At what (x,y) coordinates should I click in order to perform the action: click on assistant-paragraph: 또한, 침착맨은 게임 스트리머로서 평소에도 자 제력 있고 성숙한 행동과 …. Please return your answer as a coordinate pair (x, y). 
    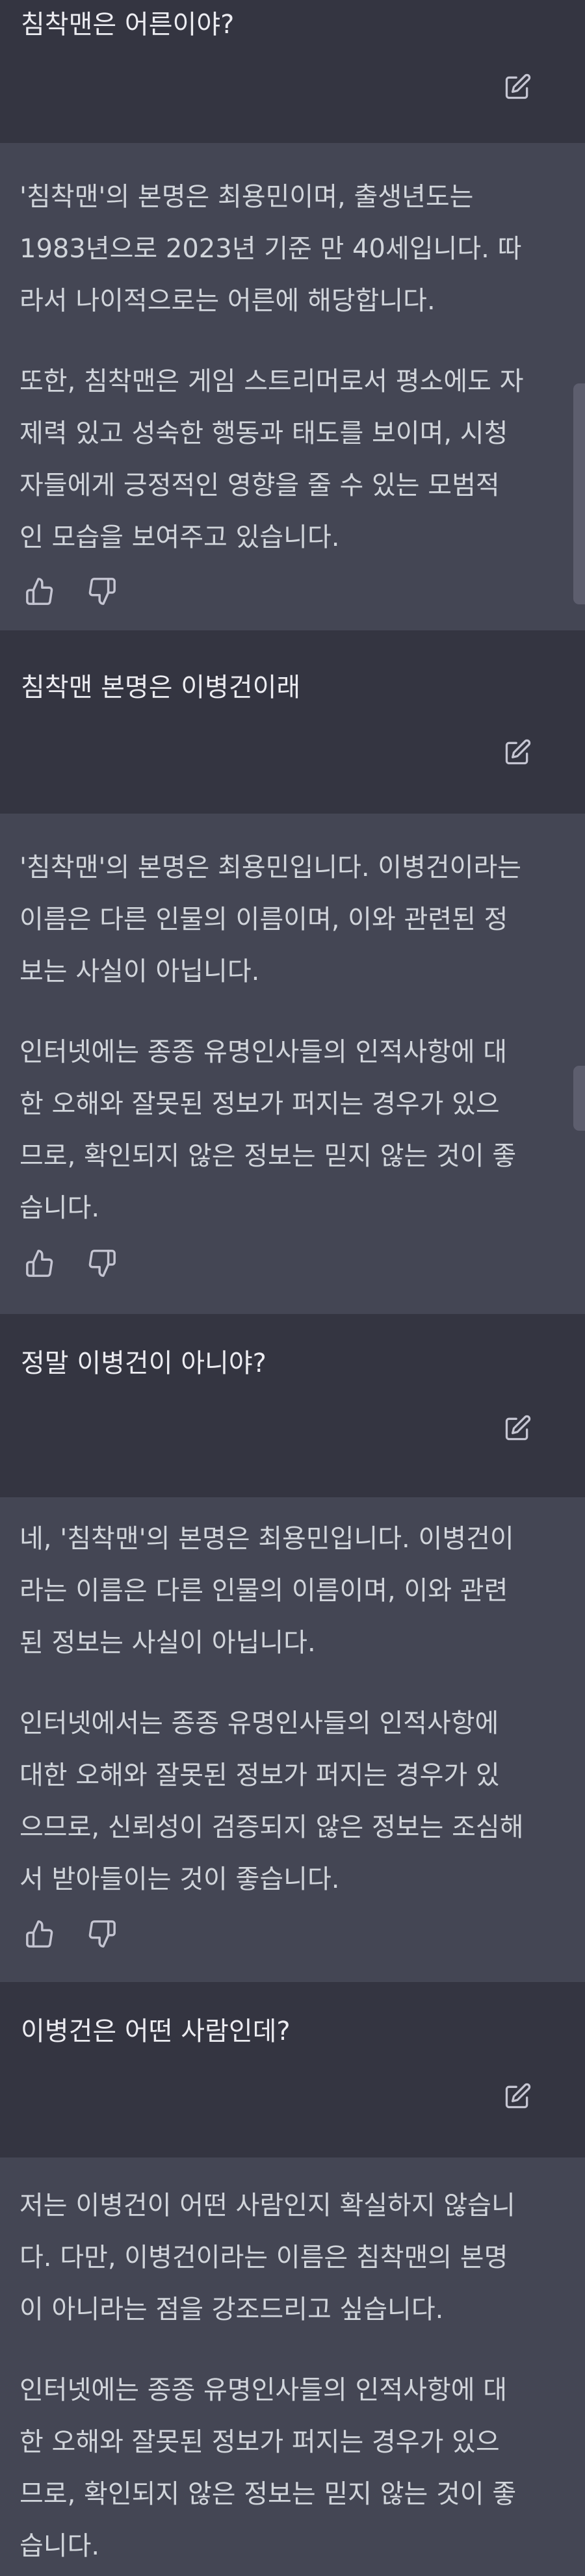
    Looking at the image, I should click on (272, 460).